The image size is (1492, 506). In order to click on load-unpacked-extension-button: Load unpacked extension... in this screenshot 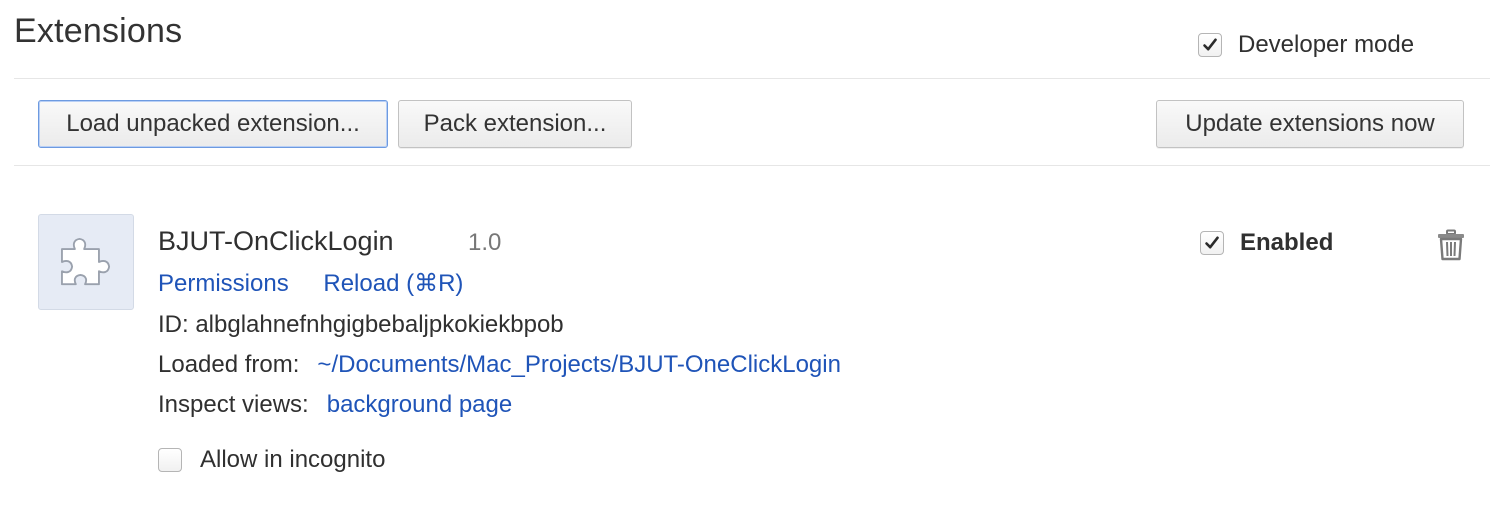, I will do `click(213, 124)`.